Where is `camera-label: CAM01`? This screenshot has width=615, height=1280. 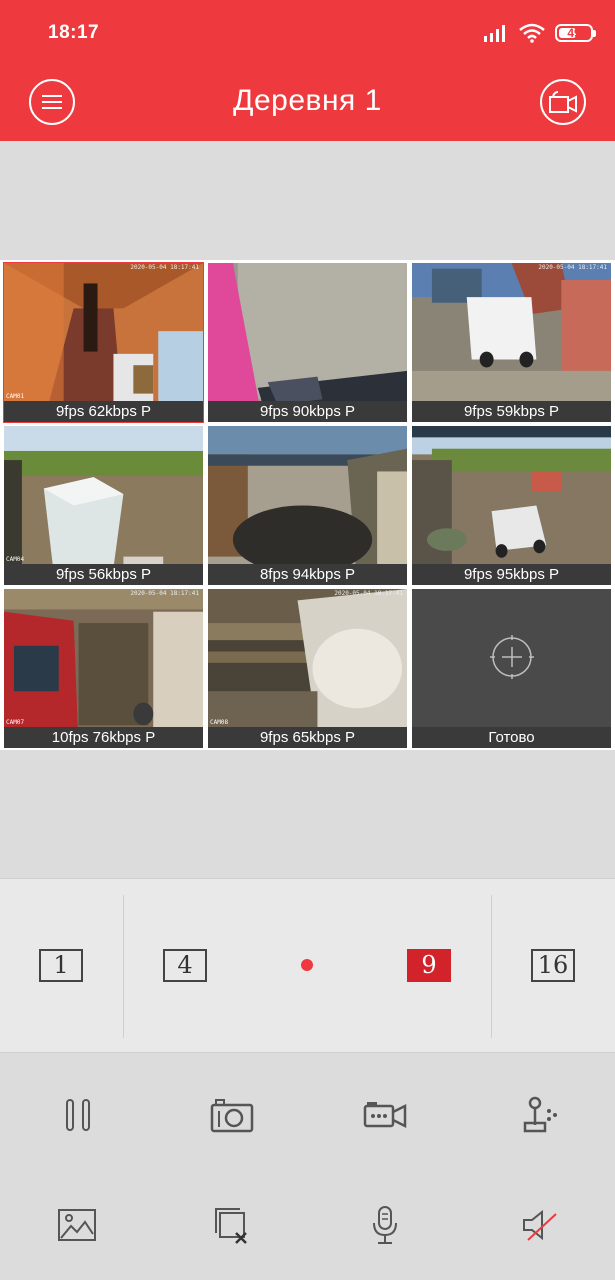 camera-label: CAM01 is located at coordinates (15, 396).